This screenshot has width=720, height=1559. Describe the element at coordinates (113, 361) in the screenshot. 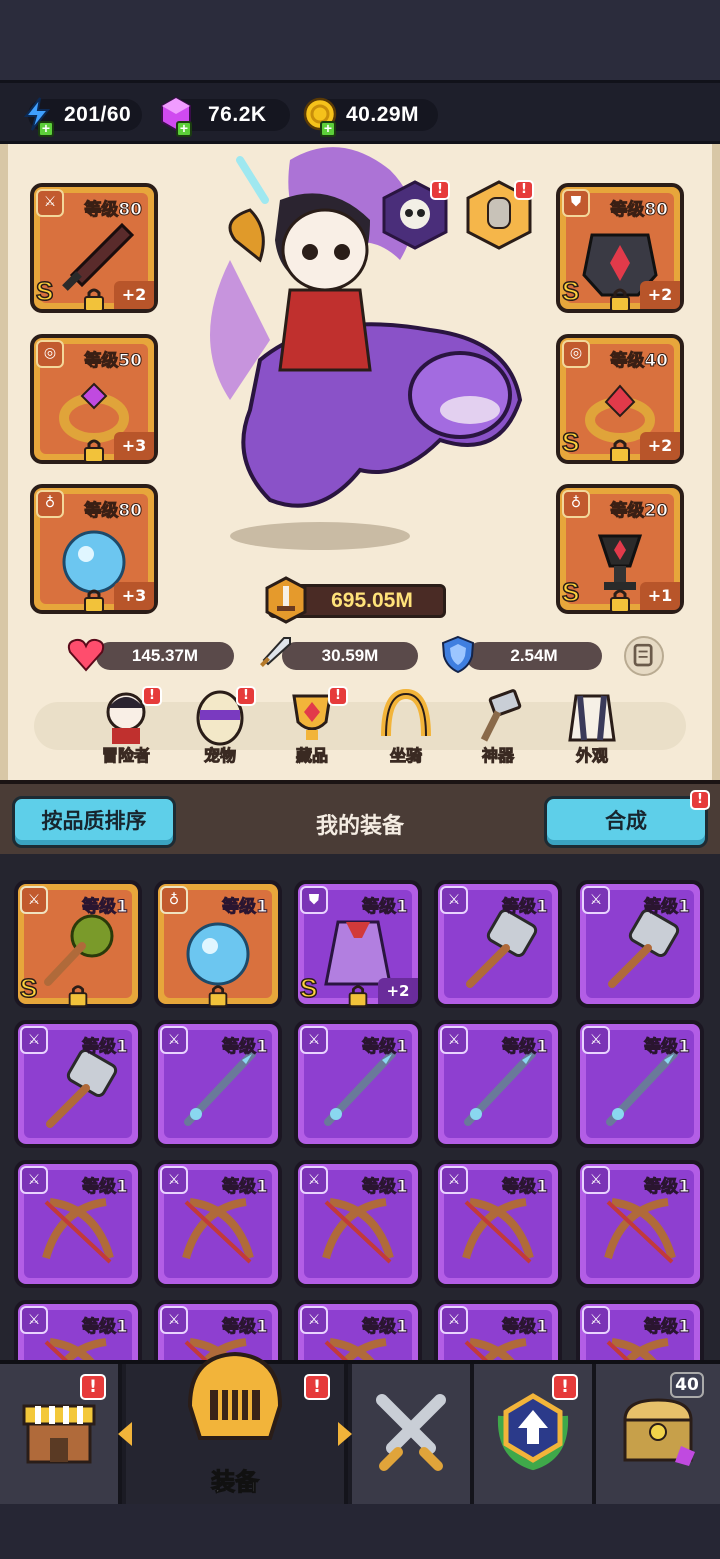

I see `slot-level: 等级50` at that location.